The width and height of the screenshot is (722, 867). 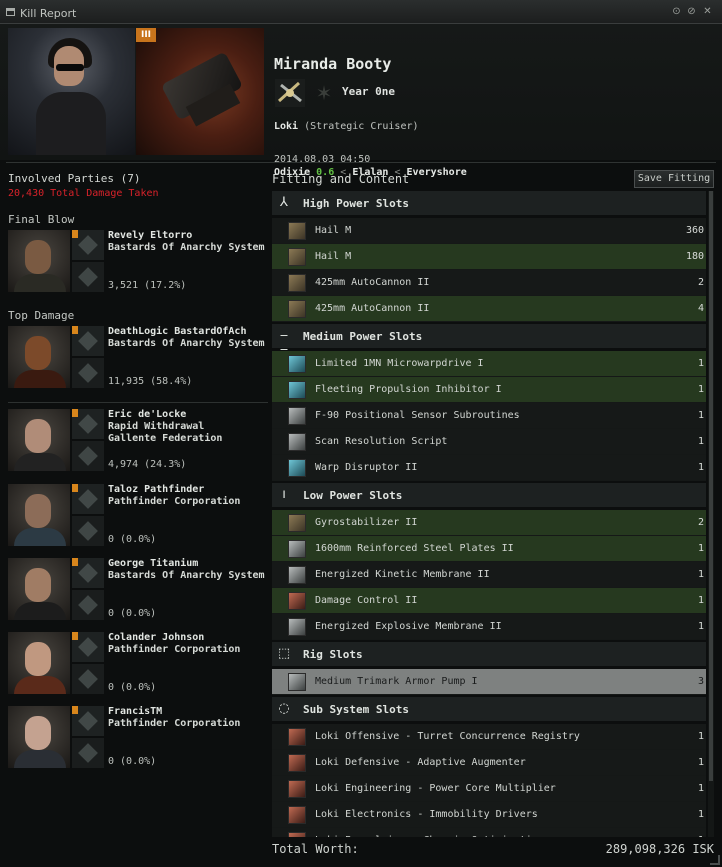 What do you see at coordinates (368, 91) in the screenshot?
I see `victim-corp: Year 0ne` at bounding box center [368, 91].